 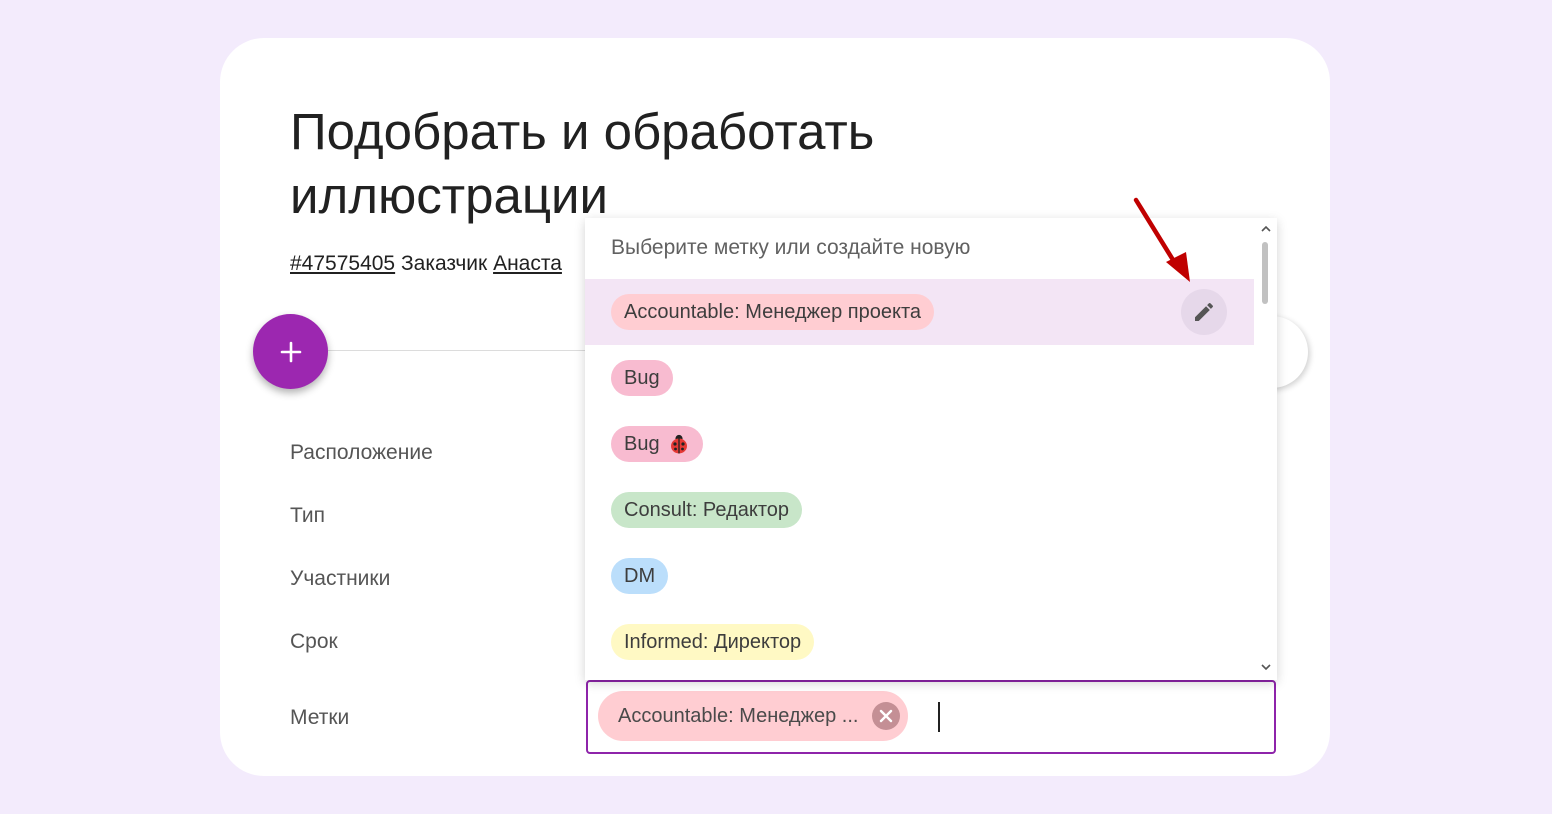 What do you see at coordinates (939, 717) in the screenshot?
I see `text-caret` at bounding box center [939, 717].